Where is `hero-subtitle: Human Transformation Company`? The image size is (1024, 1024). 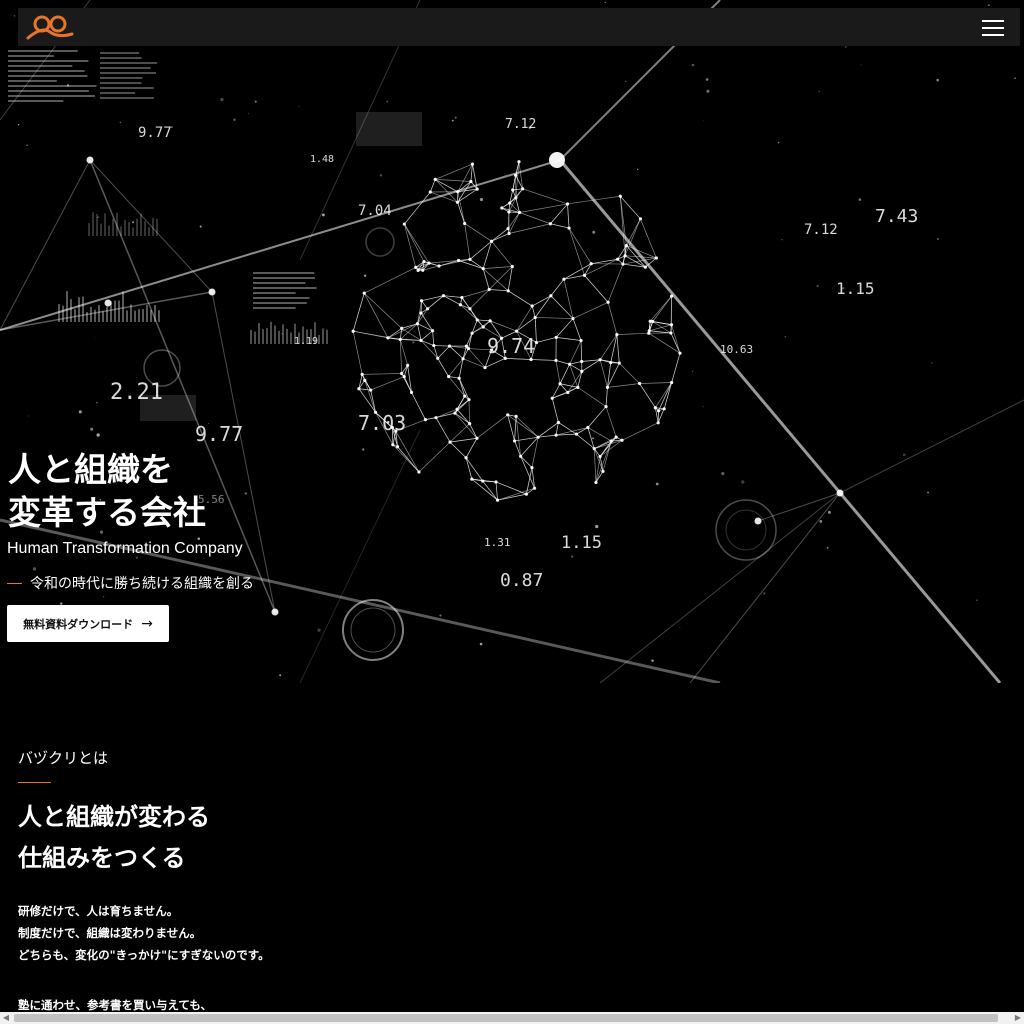
hero-subtitle: Human Transformation Company is located at coordinates (125, 548).